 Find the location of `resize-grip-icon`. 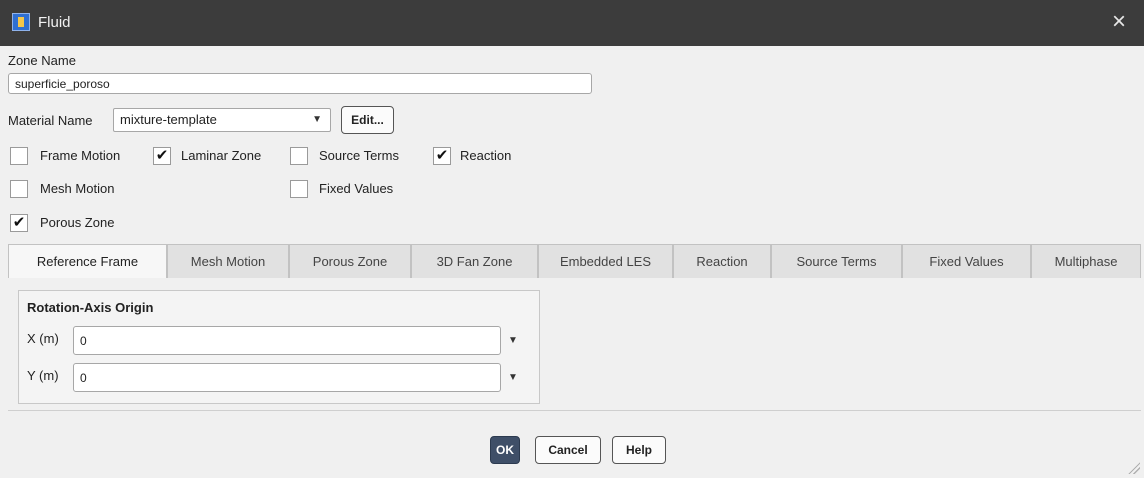

resize-grip-icon is located at coordinates (1134, 468).